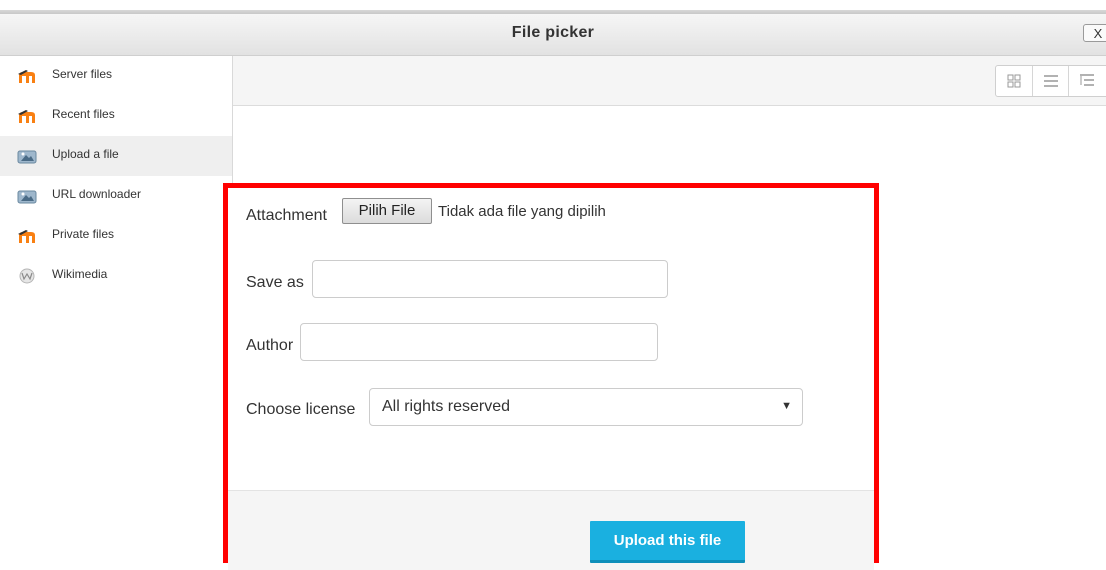  Describe the element at coordinates (786, 406) in the screenshot. I see `chevron-down-icon: ▼` at that location.